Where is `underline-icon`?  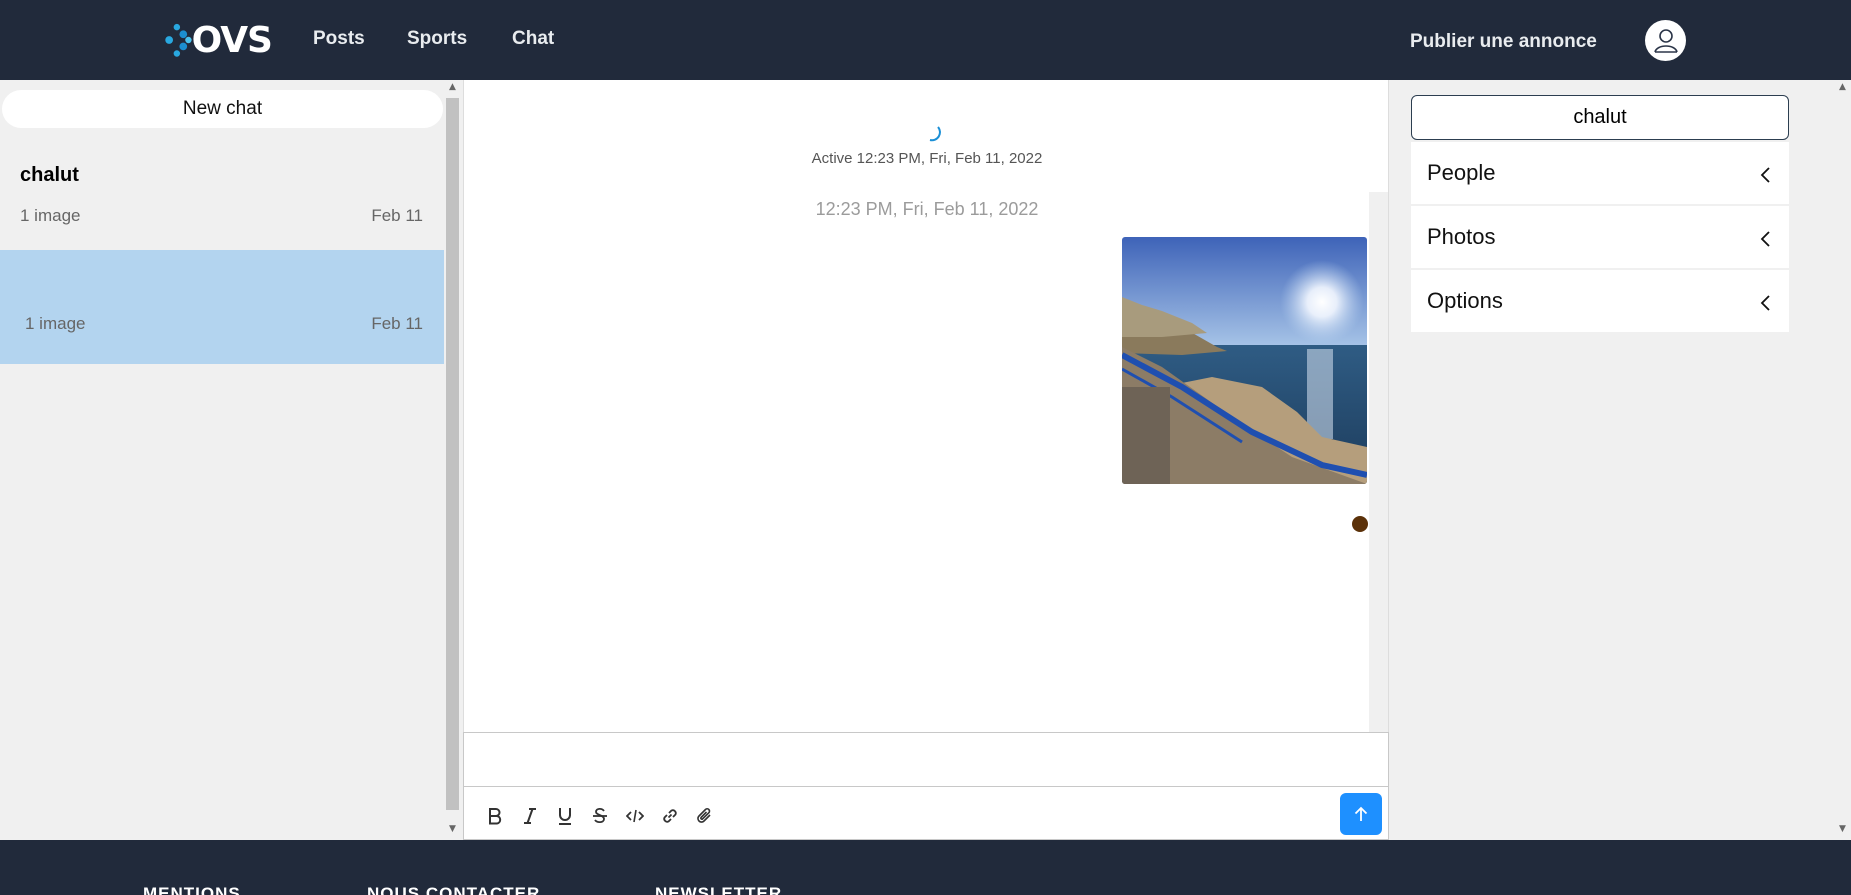 underline-icon is located at coordinates (565, 816).